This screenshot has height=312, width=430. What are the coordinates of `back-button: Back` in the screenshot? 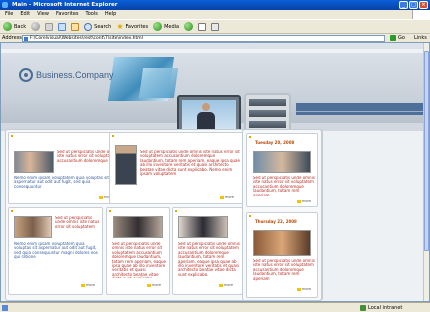 It's located at (14, 26).